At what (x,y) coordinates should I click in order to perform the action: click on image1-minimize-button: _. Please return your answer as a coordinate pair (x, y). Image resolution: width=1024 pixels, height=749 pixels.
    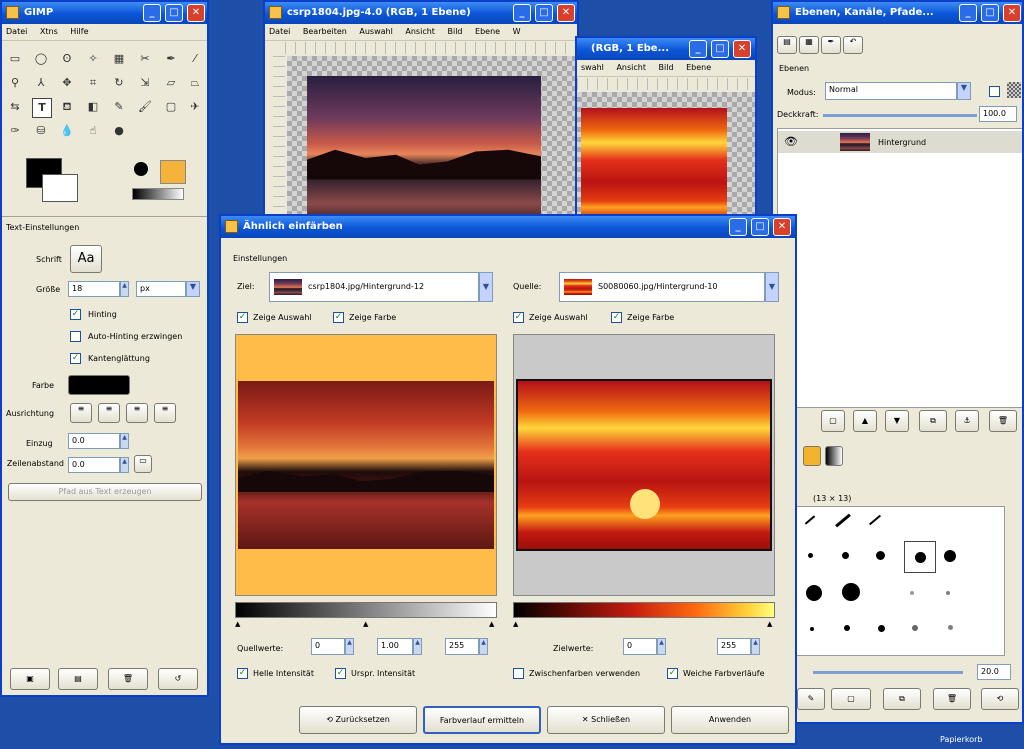
    Looking at the image, I should click on (522, 13).